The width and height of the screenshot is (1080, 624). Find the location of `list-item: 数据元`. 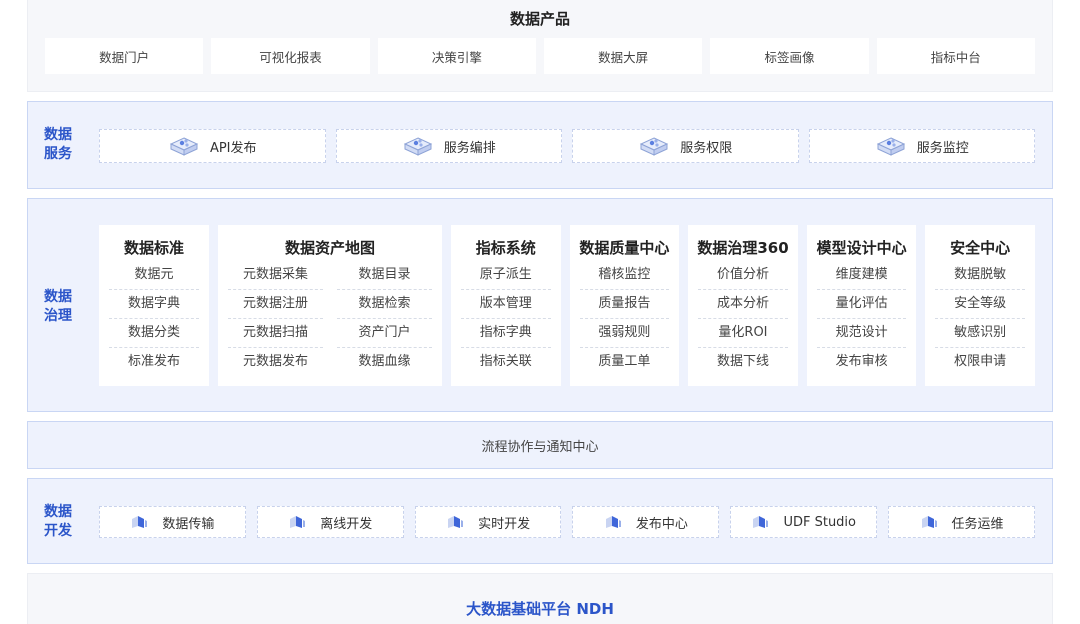

list-item: 数据元 is located at coordinates (154, 275).